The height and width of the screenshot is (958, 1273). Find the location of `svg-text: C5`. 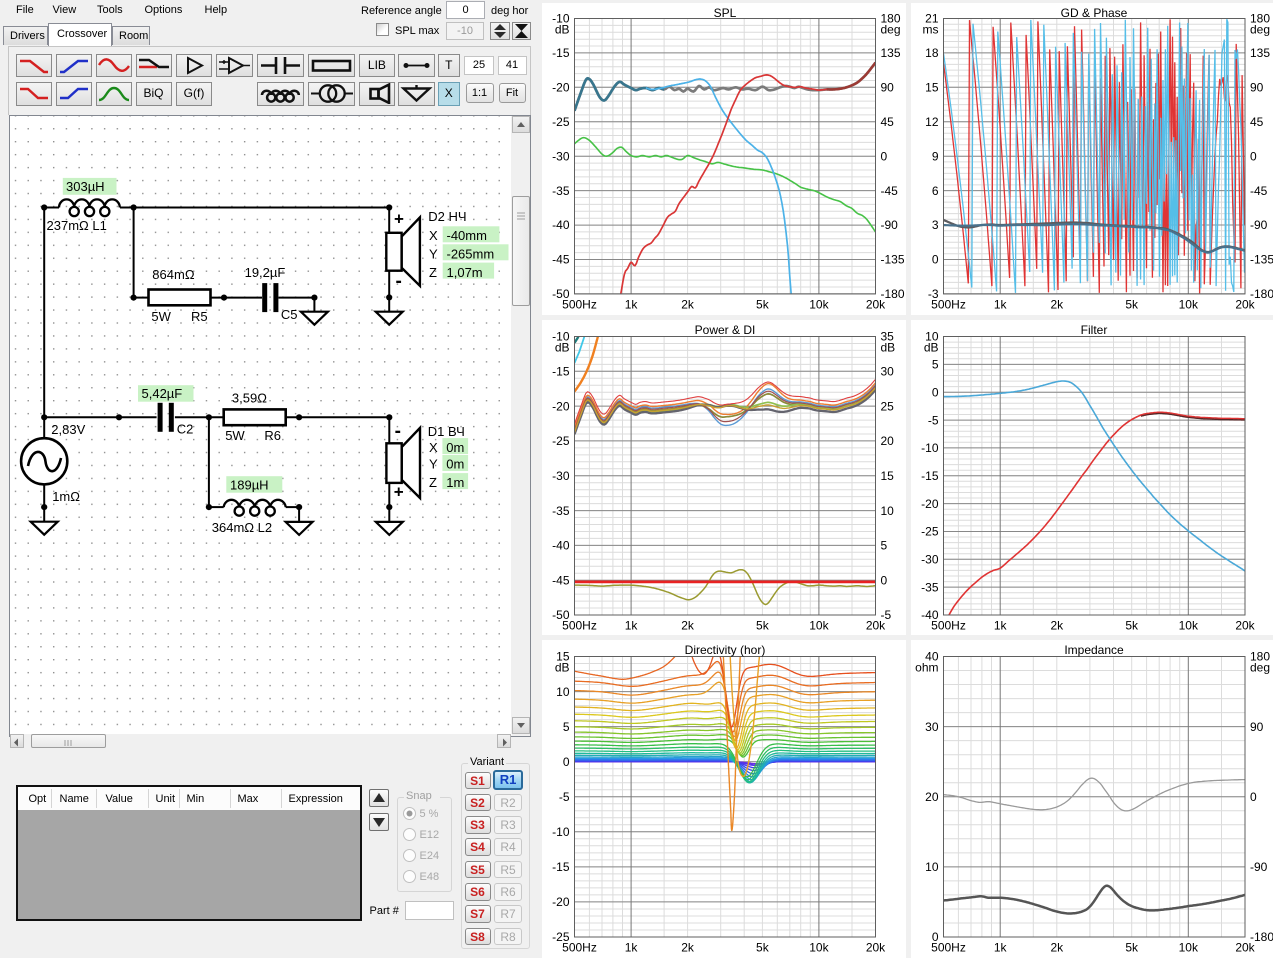

svg-text: C5 is located at coordinates (289, 314).